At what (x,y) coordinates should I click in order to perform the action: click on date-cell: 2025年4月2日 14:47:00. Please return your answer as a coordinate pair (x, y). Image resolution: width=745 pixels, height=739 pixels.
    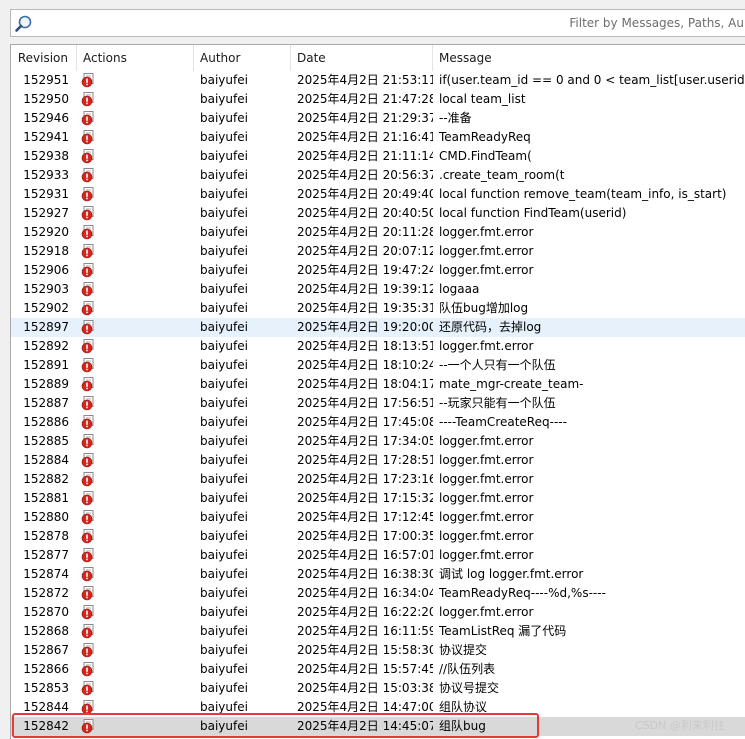
    Looking at the image, I should click on (365, 707).